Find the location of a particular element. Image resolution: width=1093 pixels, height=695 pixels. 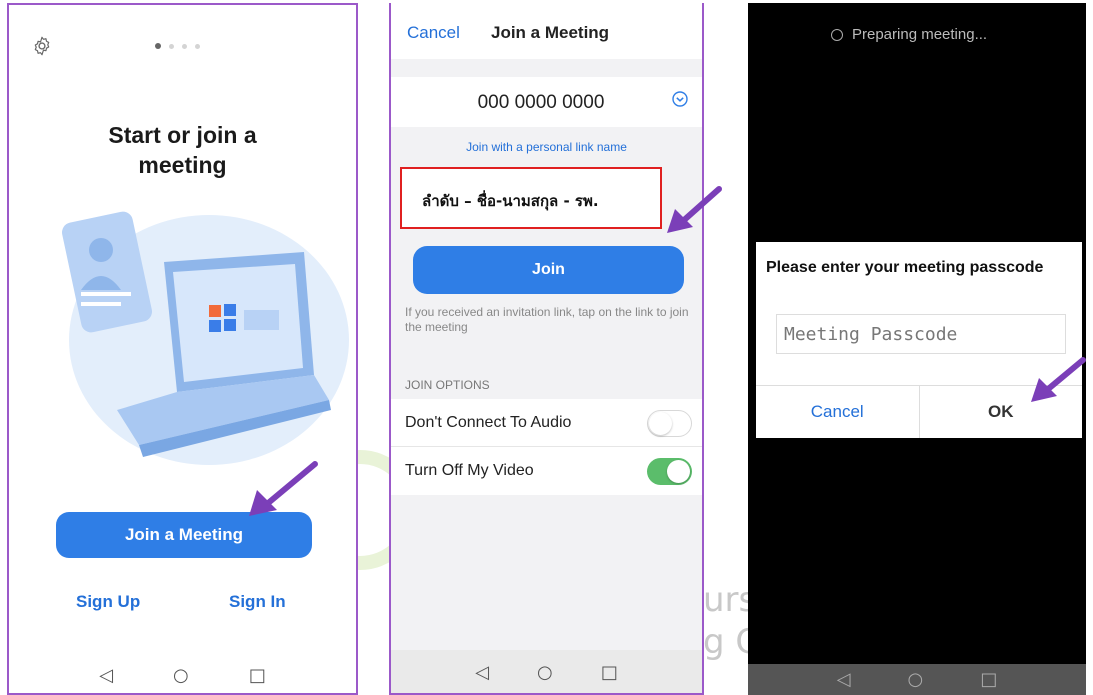

join-options-header: JOIN OPTIONS is located at coordinates (447, 385).